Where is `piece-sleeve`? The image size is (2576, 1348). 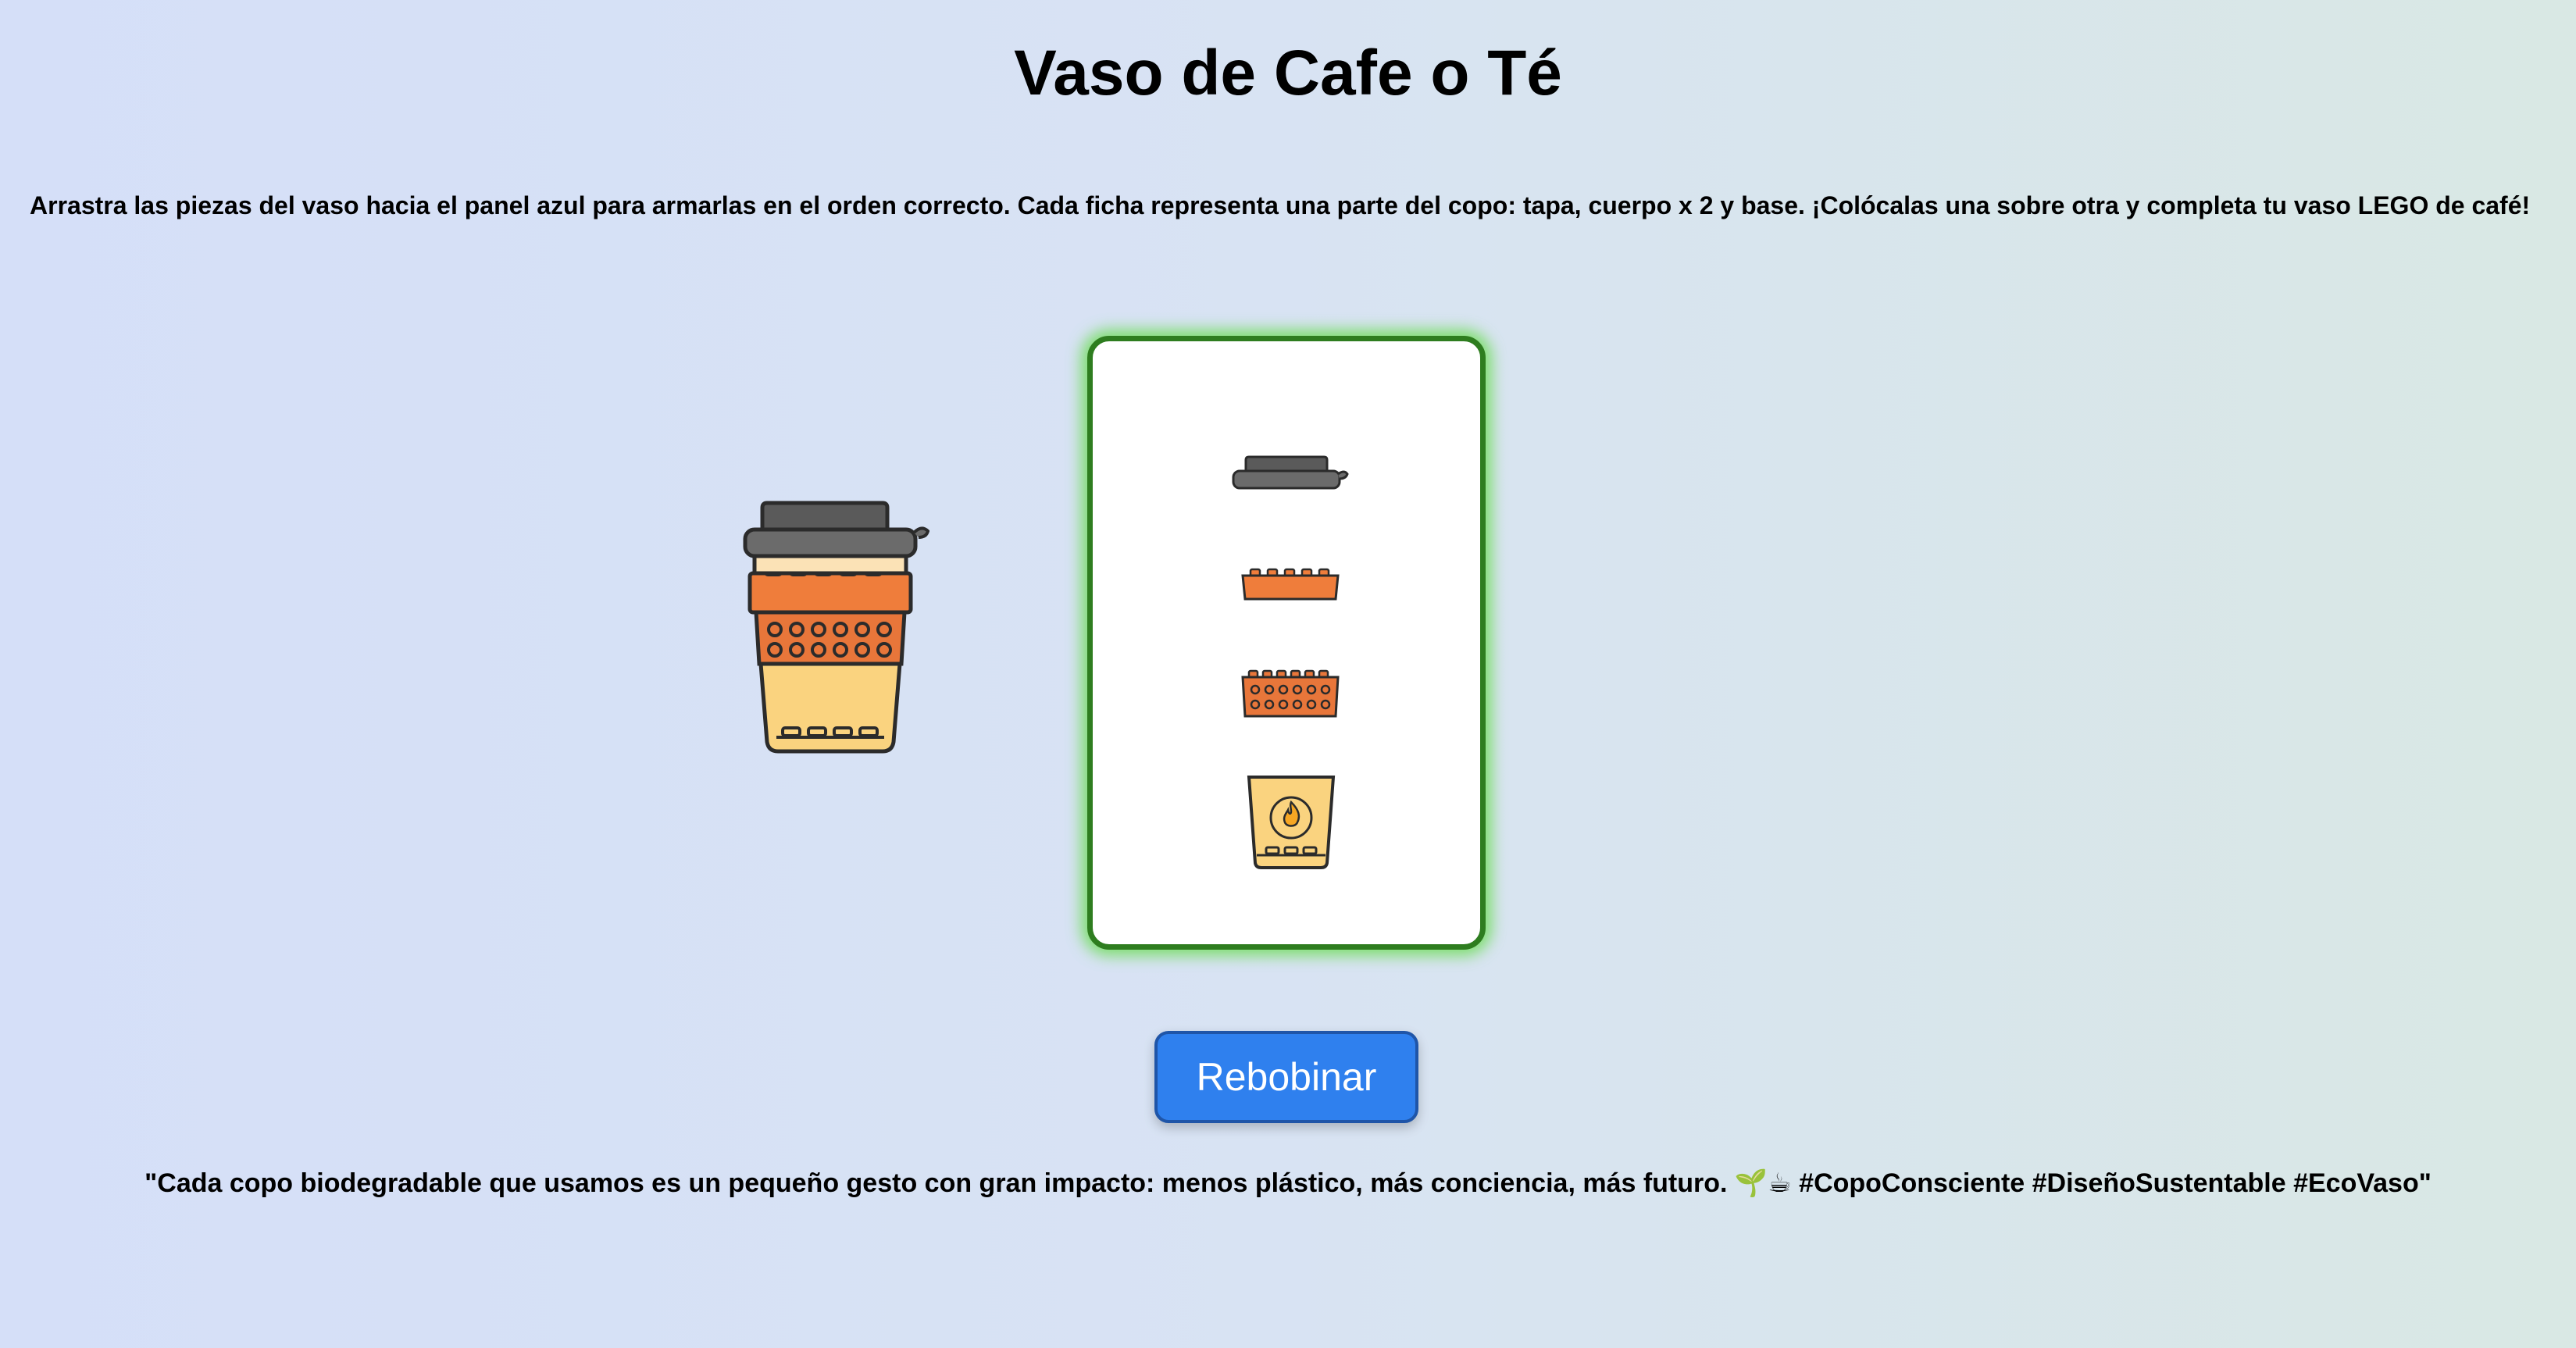
piece-sleeve is located at coordinates (1290, 584).